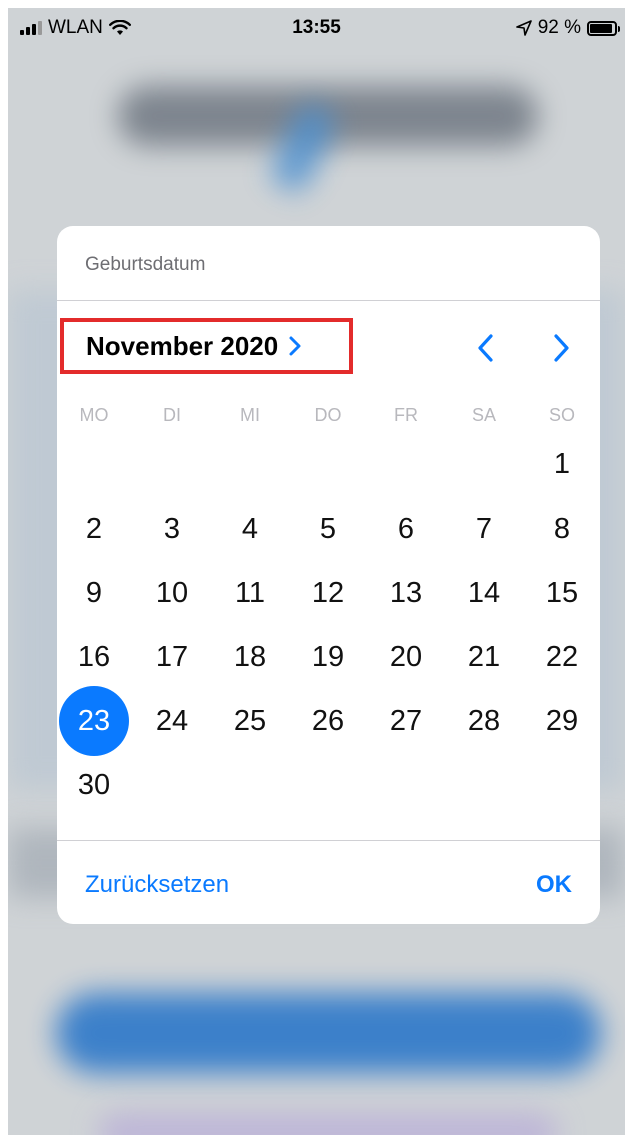  I want to click on location-arrow-icon, so click(523, 28).